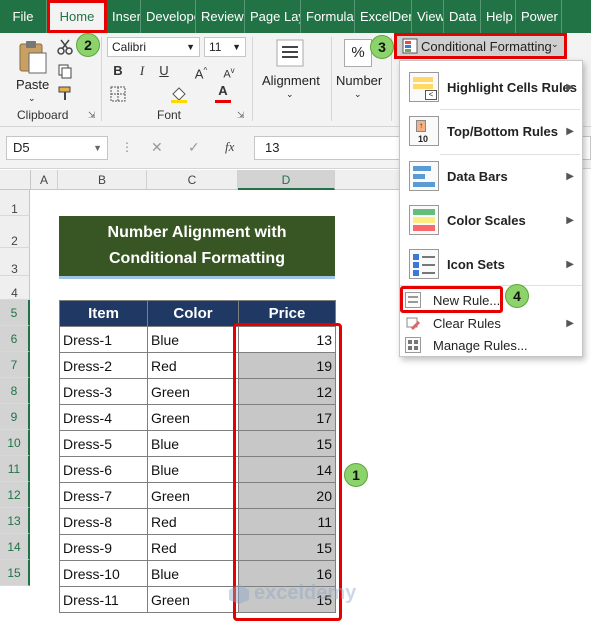 The width and height of the screenshot is (591, 631). What do you see at coordinates (291, 78) in the screenshot?
I see `alignment-button: Alignment ⌄` at bounding box center [291, 78].